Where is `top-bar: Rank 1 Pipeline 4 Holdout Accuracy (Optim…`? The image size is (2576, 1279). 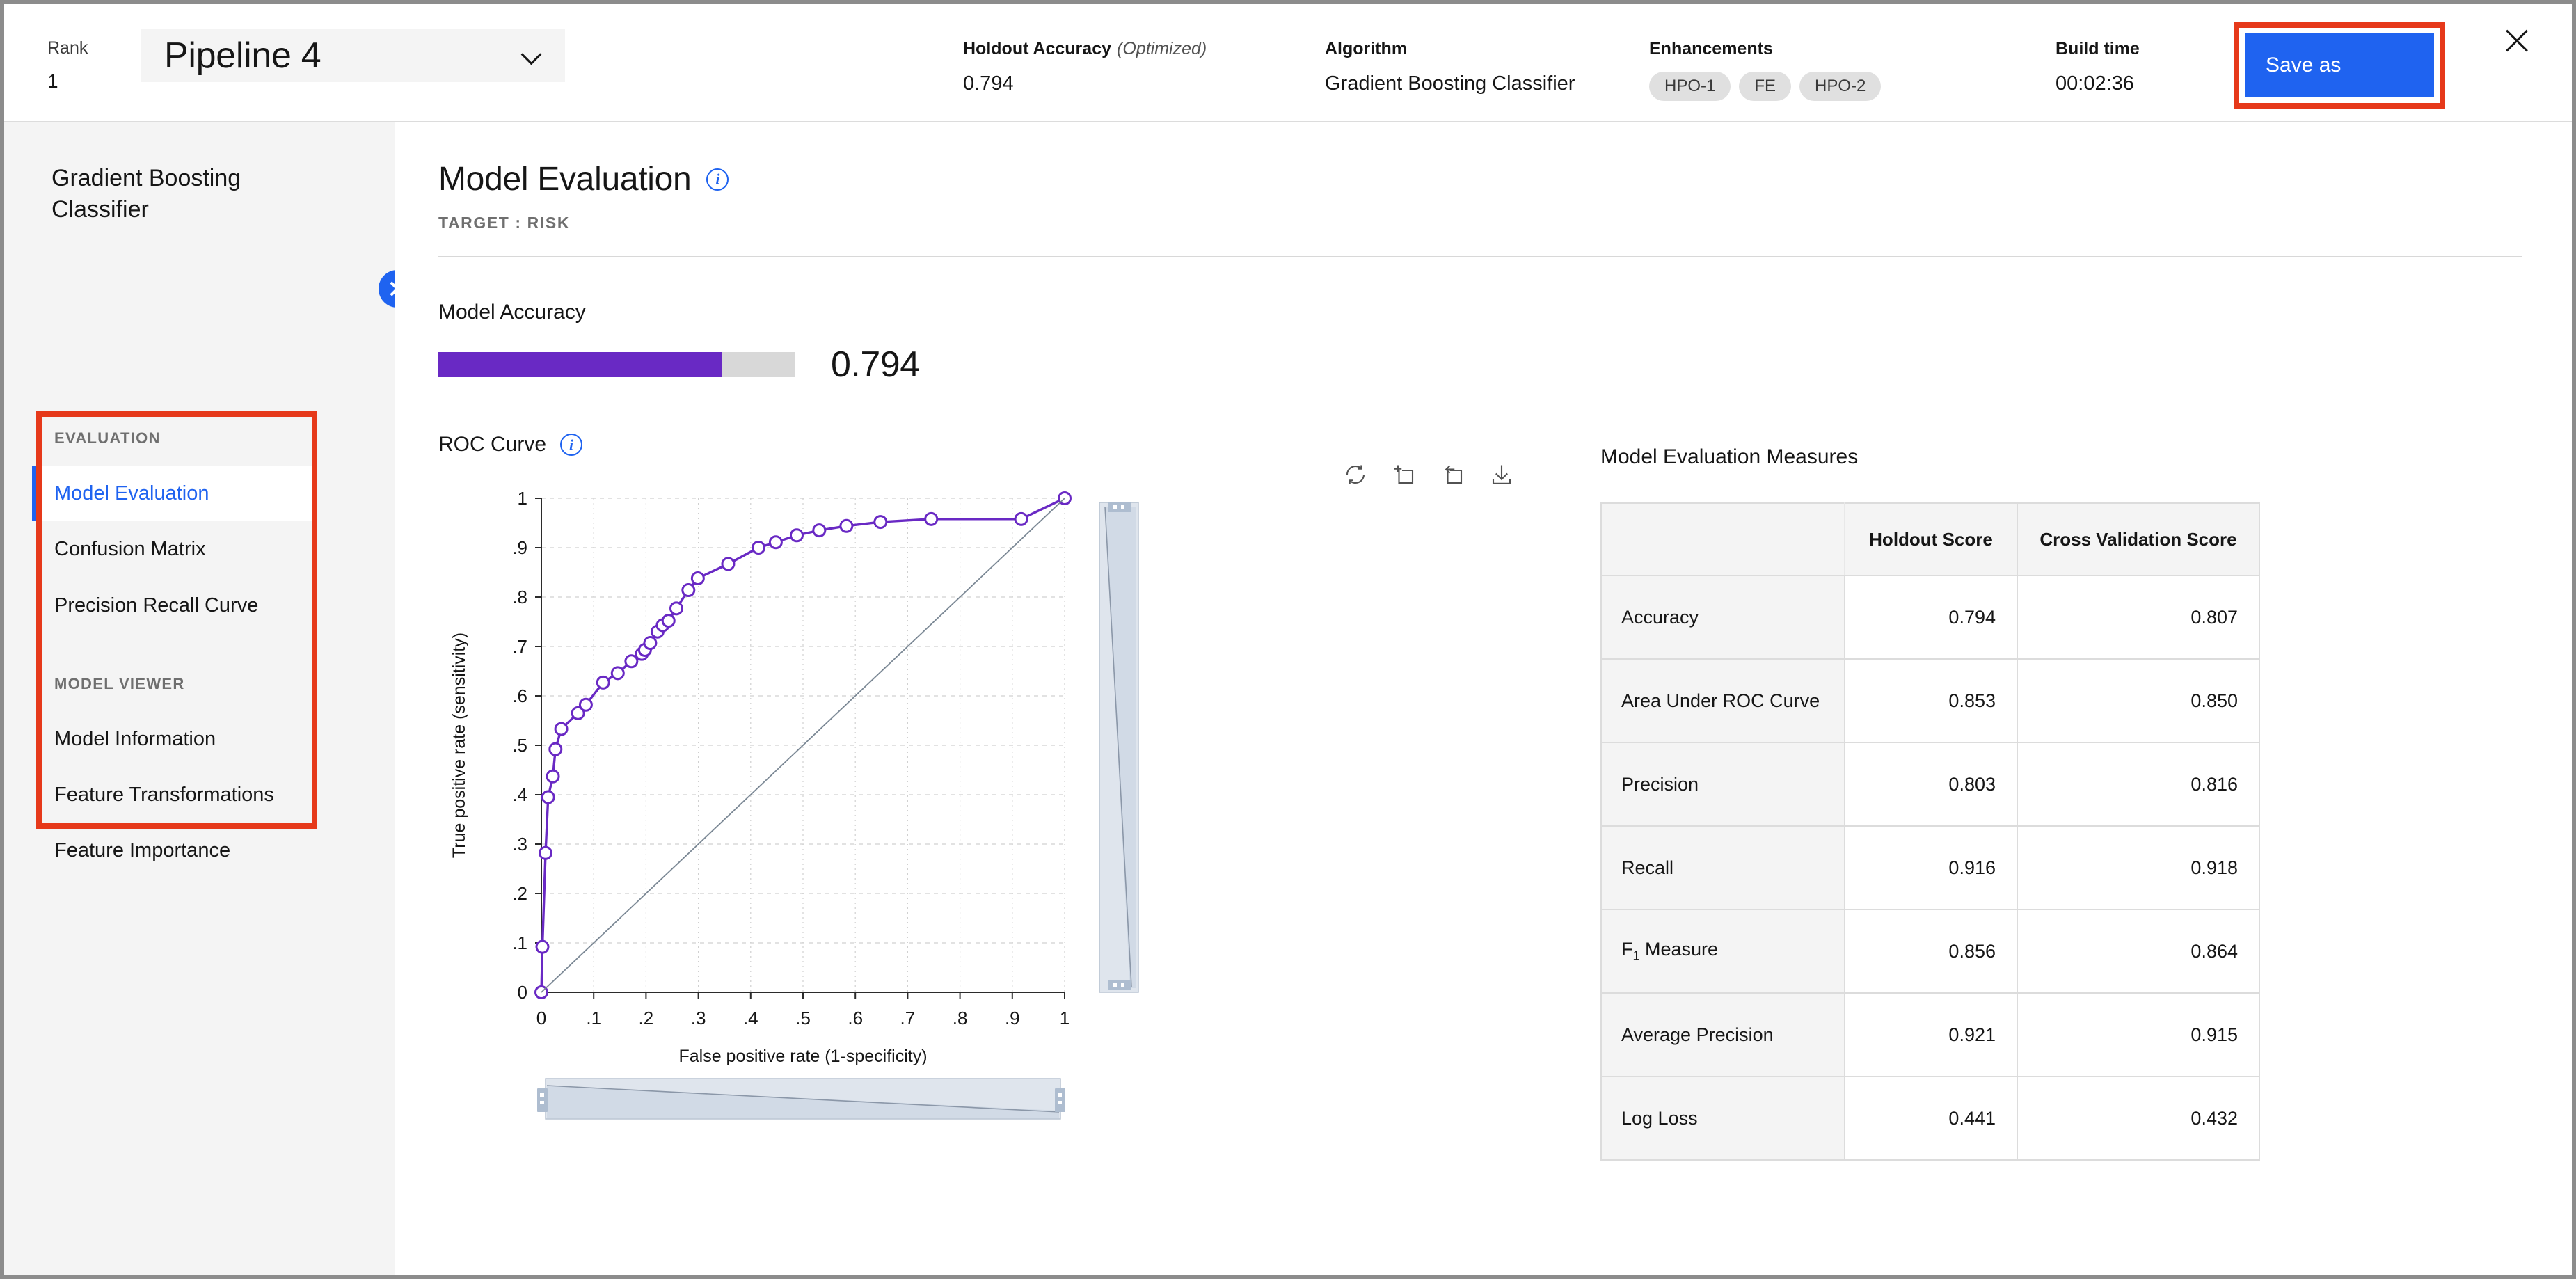 top-bar: Rank 1 Pipeline 4 Holdout Accuracy (Optim… is located at coordinates (1288, 63).